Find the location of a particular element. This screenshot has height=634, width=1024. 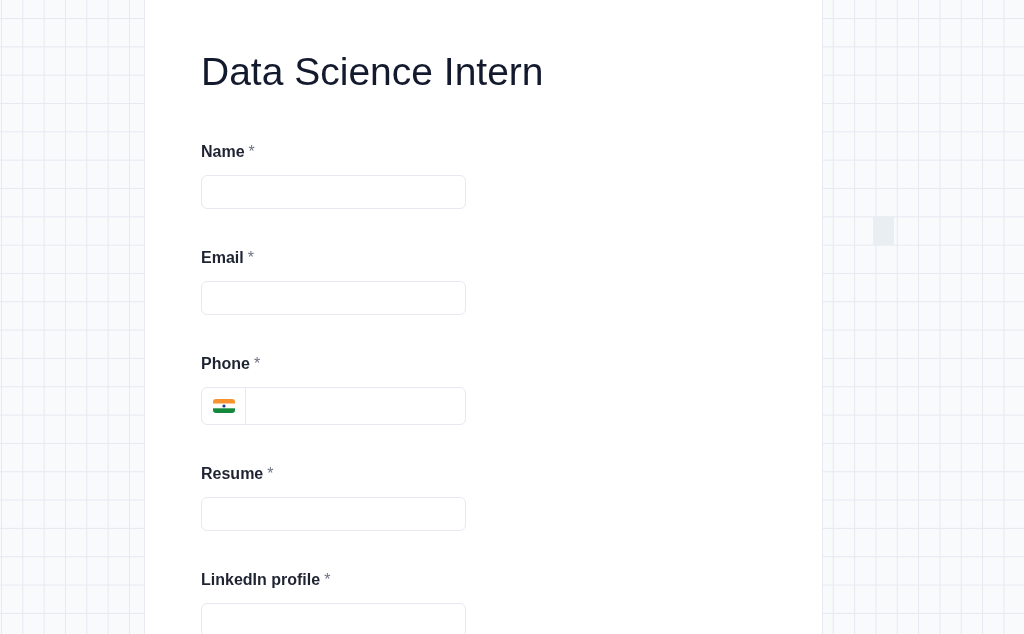

page-title: Data Science Intern is located at coordinates (373, 72).